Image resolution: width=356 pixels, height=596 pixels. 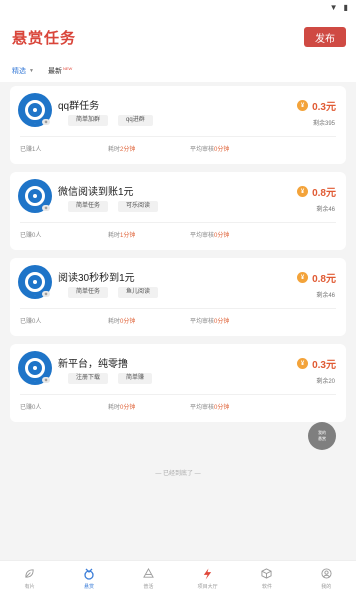 What do you see at coordinates (122, 236) in the screenshot?
I see `time-cost: 耗时1分钟` at bounding box center [122, 236].